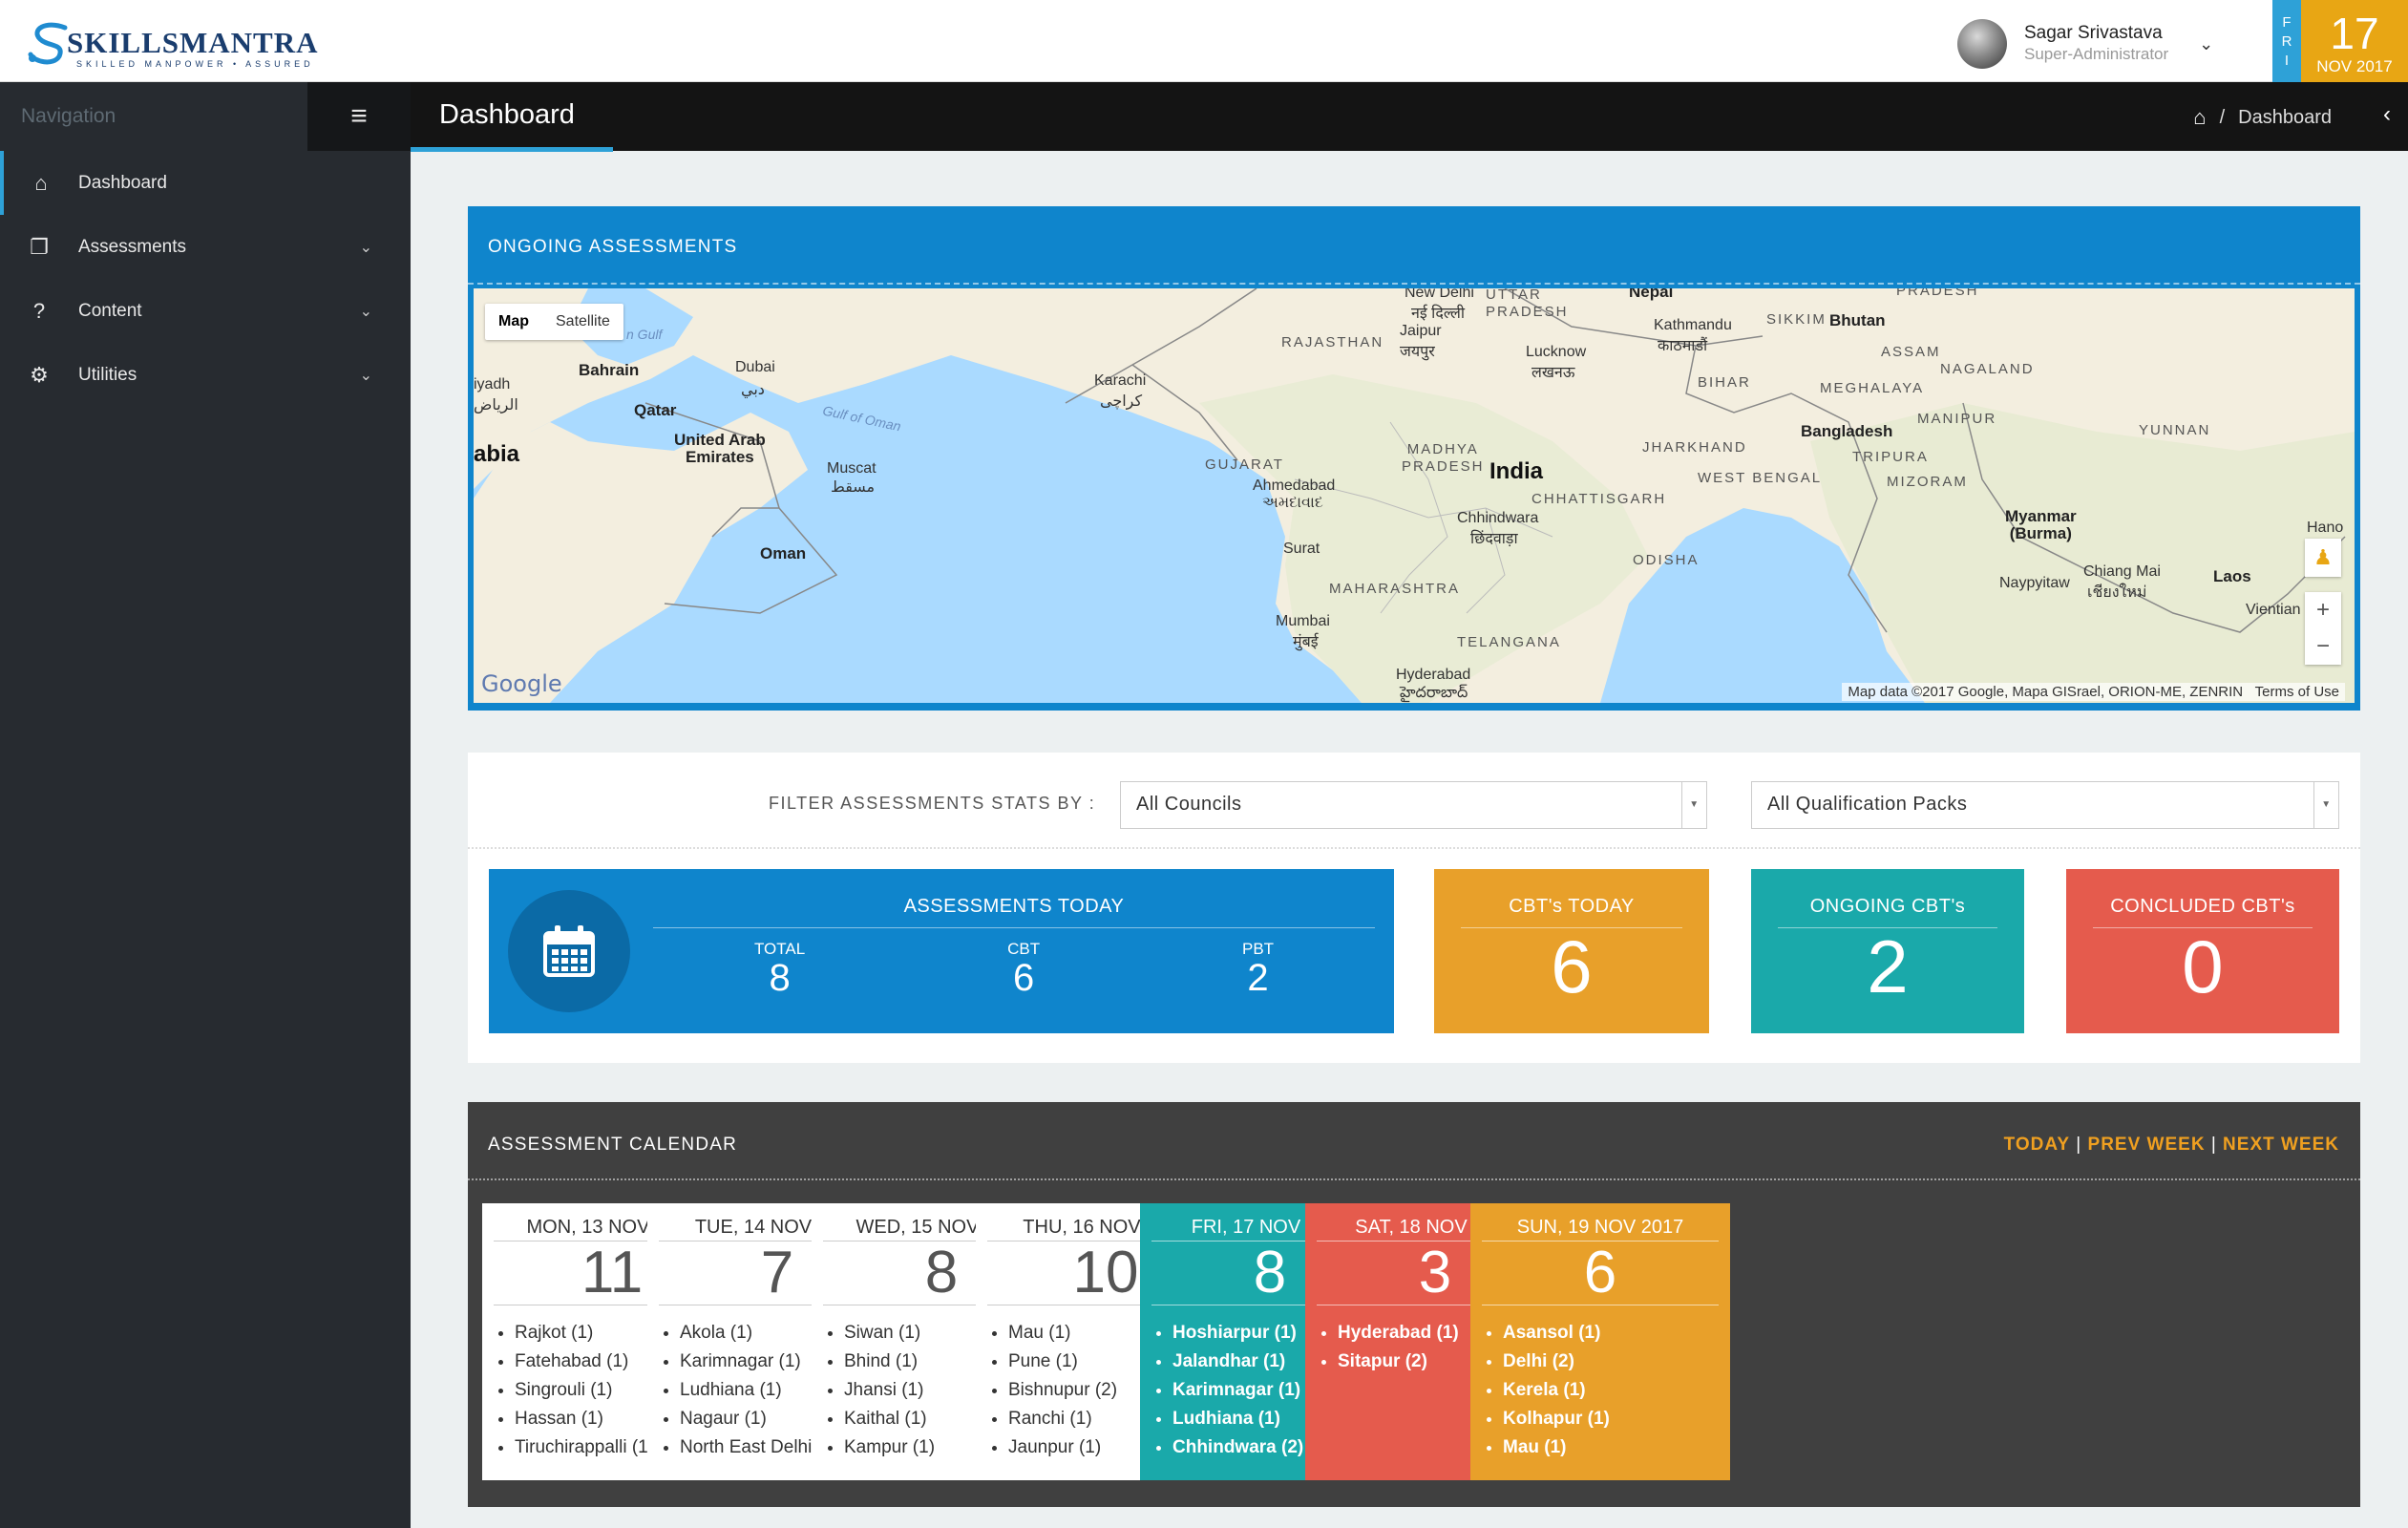  Describe the element at coordinates (496, 405) in the screenshot. I see `map-label: الرياض` at that location.